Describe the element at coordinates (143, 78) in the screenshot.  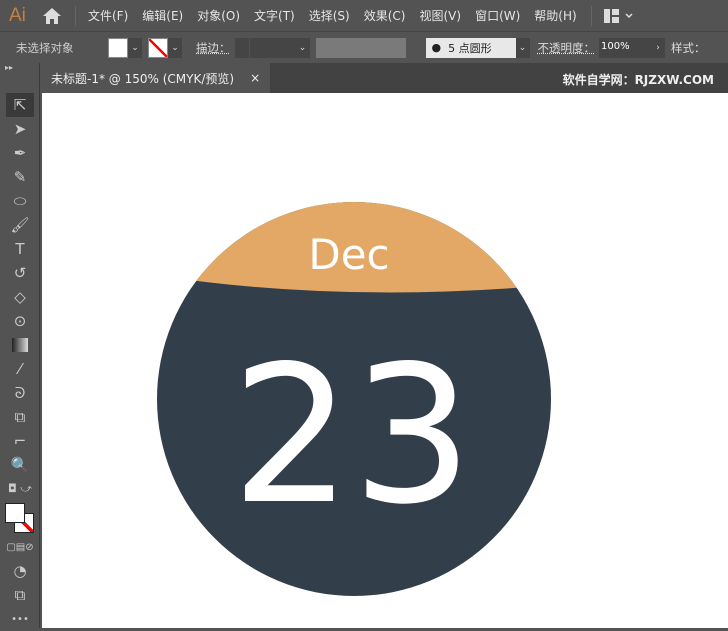
I see `tab-title: 未标题-1* @ 150% (CMYK/预览)` at that location.